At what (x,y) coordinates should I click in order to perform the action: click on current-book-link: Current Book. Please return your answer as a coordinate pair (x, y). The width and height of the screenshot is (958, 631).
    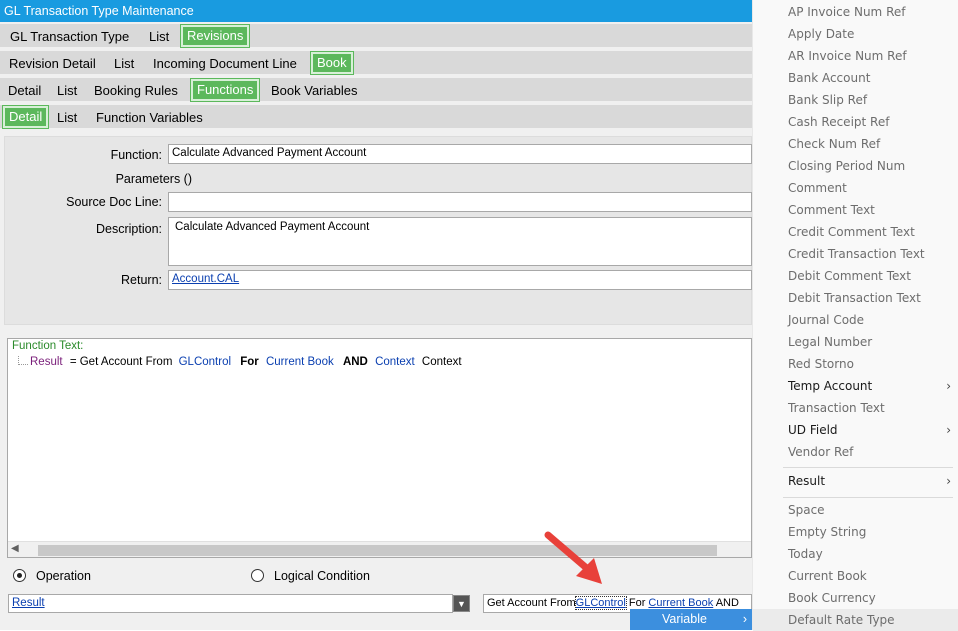
    Looking at the image, I should click on (680, 603).